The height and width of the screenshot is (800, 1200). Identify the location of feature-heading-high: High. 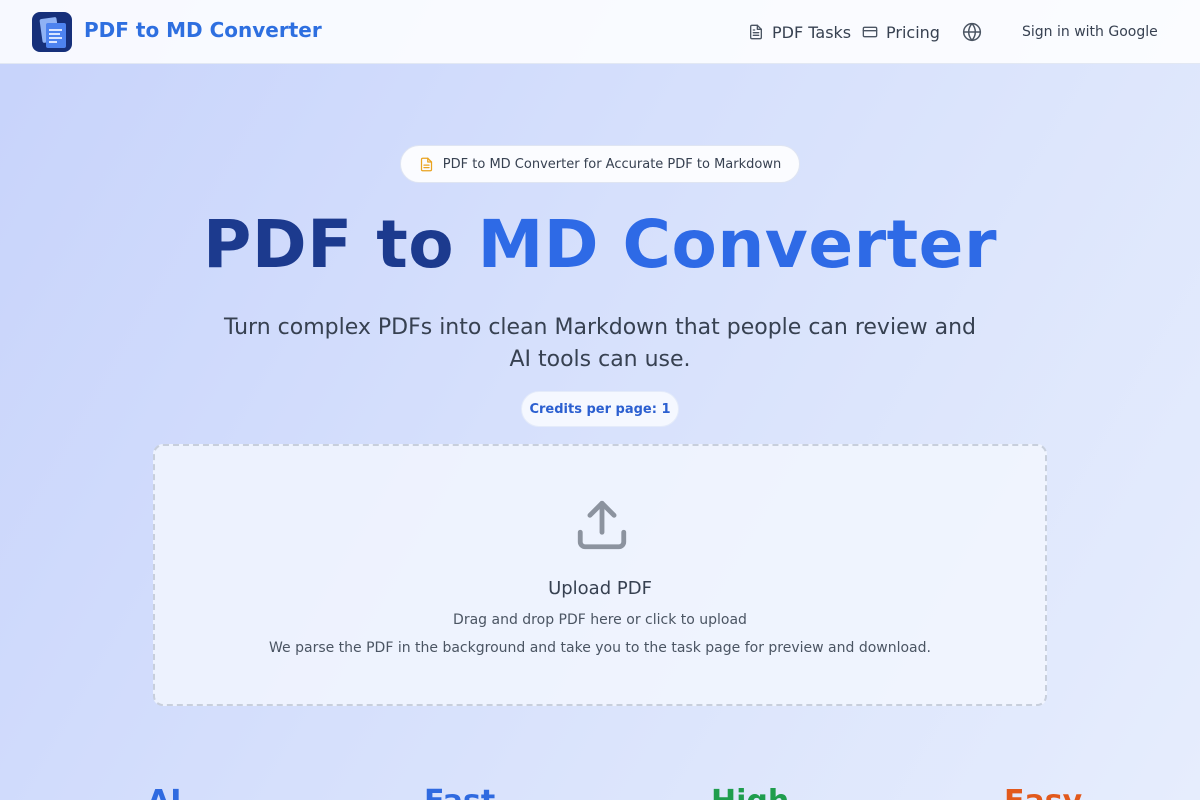
(750, 792).